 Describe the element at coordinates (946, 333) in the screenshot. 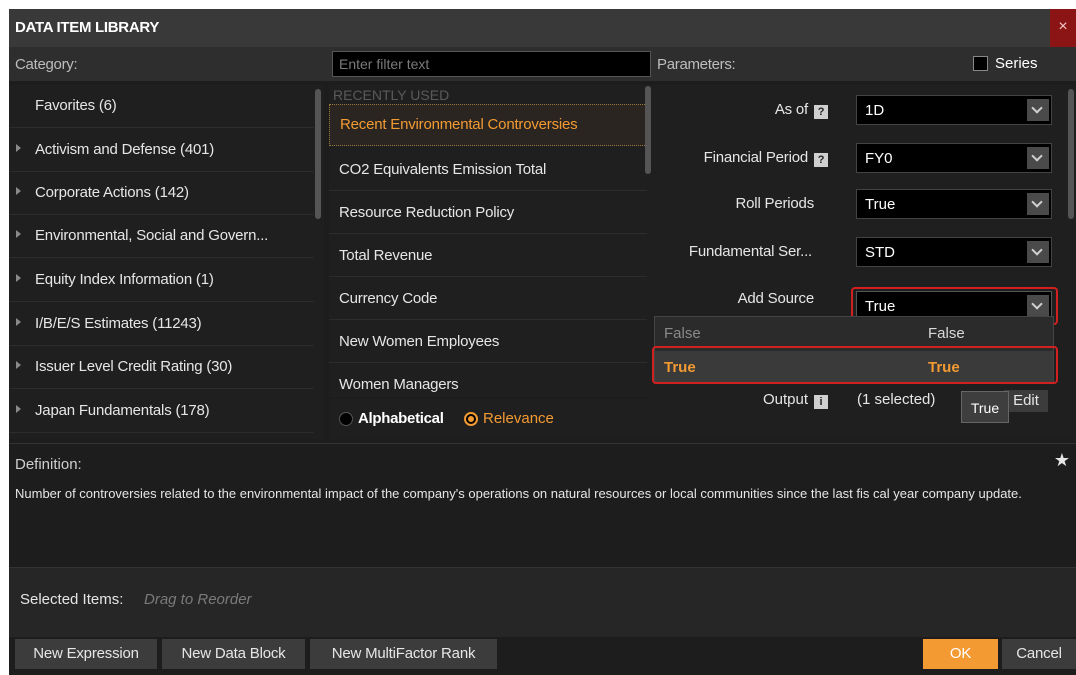

I see `option-value: False` at that location.